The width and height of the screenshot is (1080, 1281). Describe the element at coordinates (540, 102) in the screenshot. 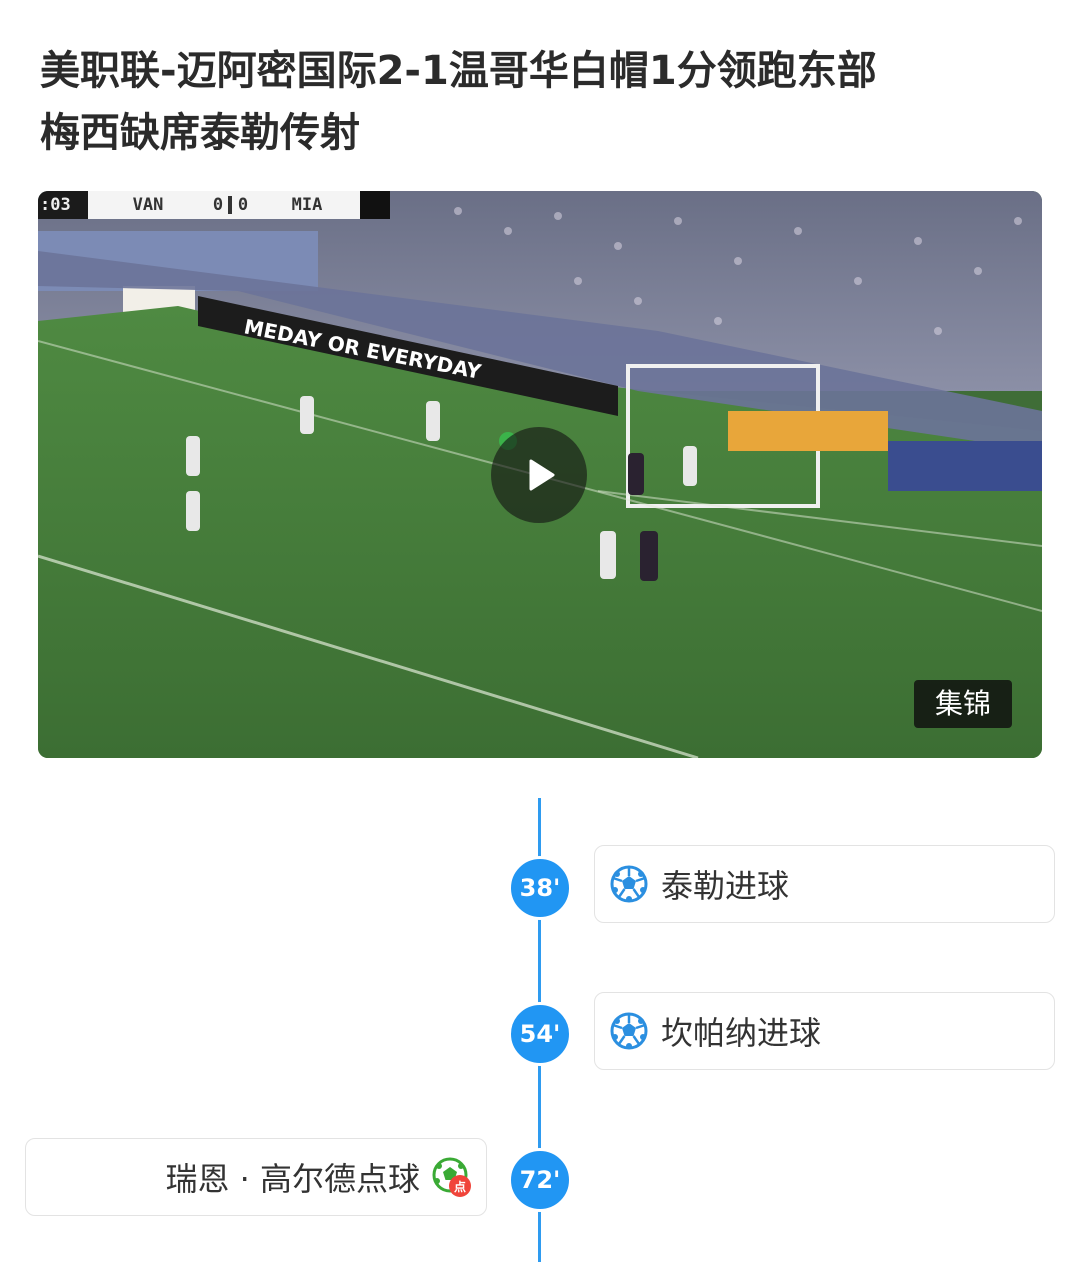

I see `article-title: 美职联-迈阿密国际2-1温哥华白帽1分领跑东部 梅西缺席泰勒传射` at that location.